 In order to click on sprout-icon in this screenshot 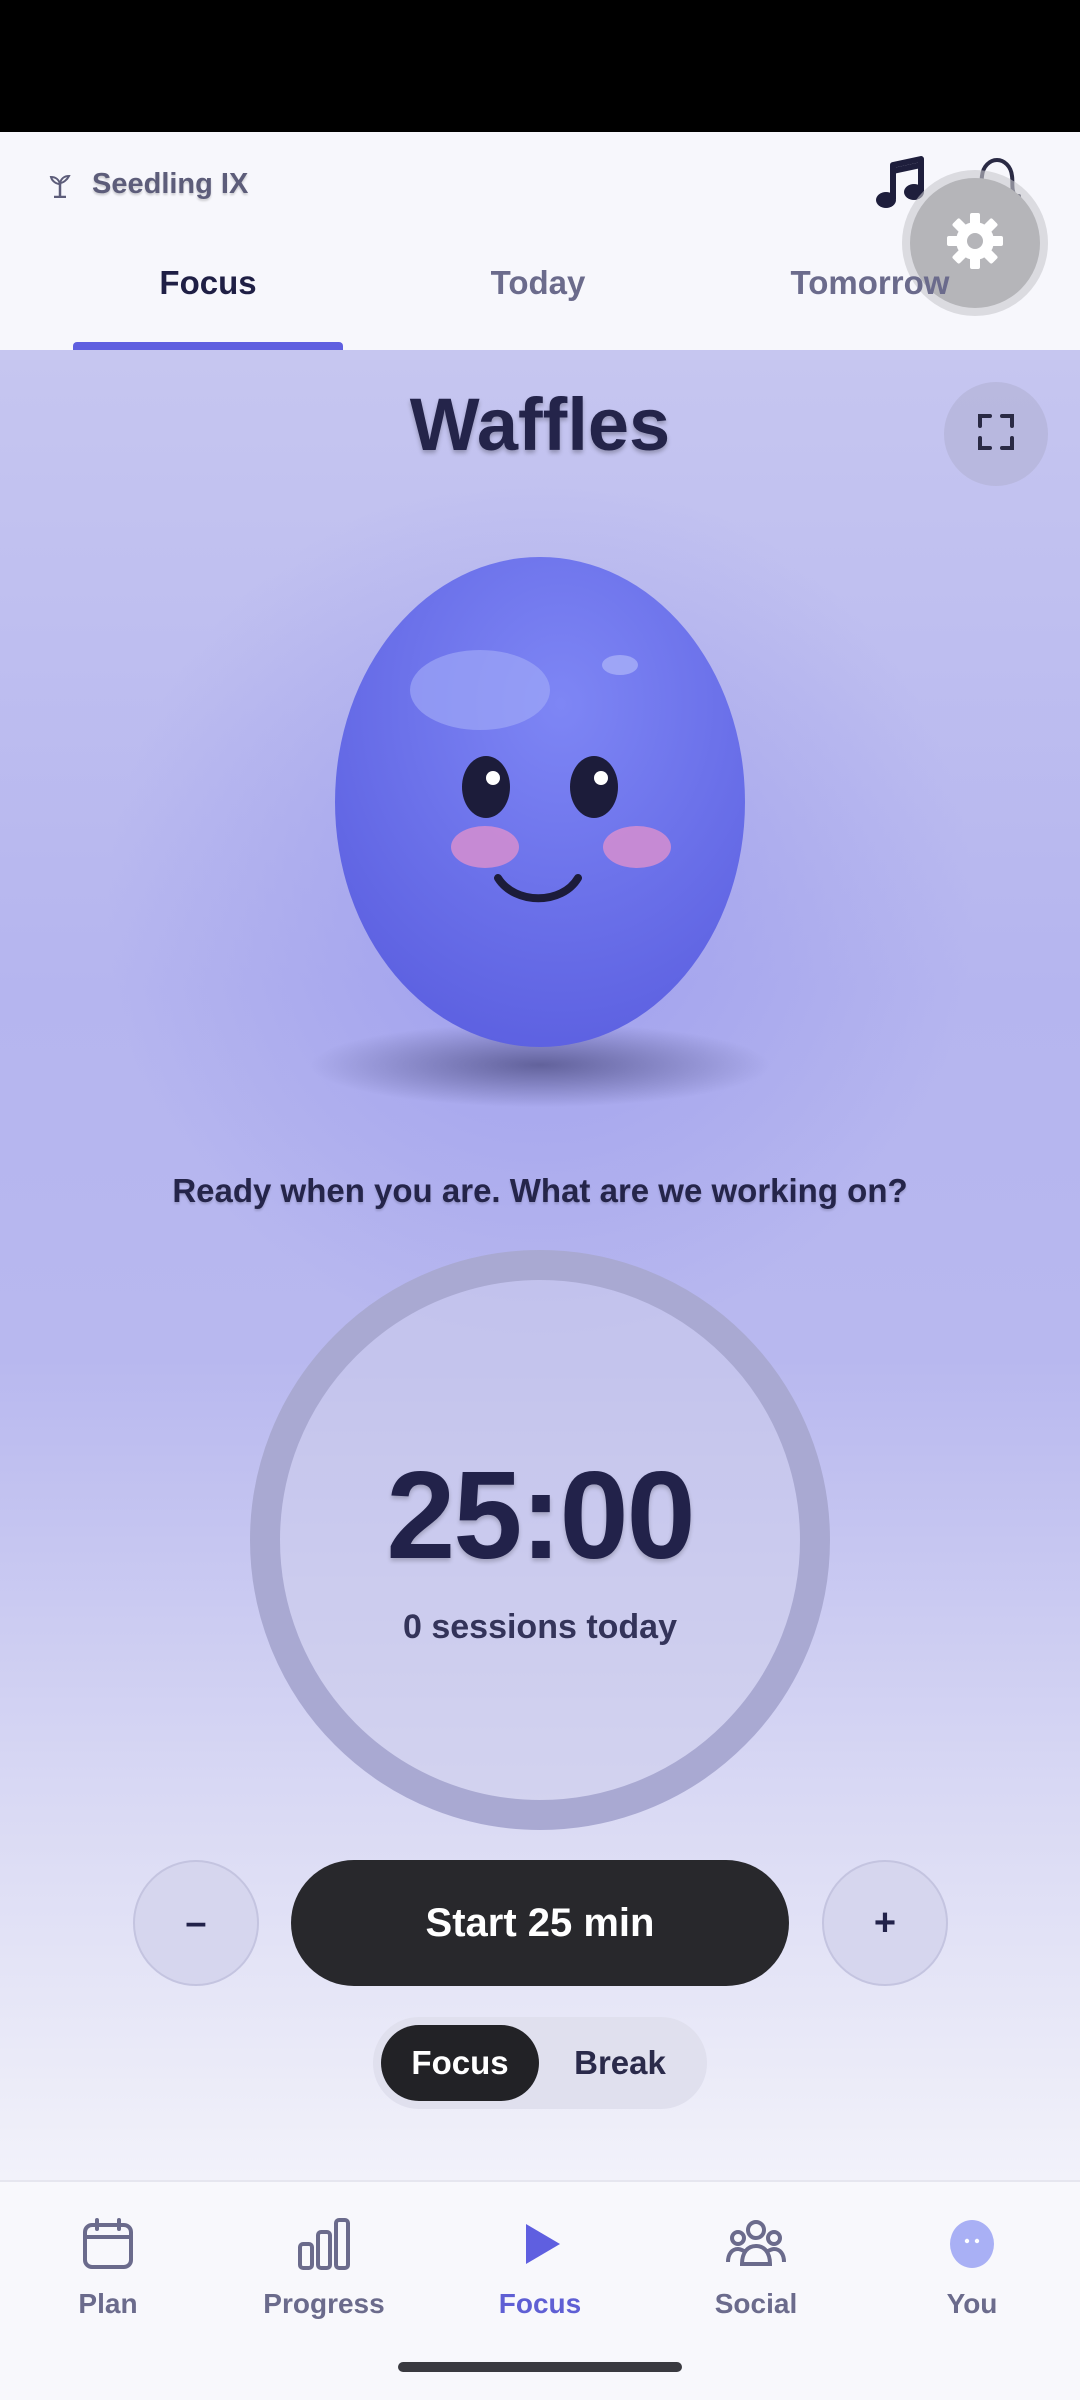, I will do `click(60, 185)`.